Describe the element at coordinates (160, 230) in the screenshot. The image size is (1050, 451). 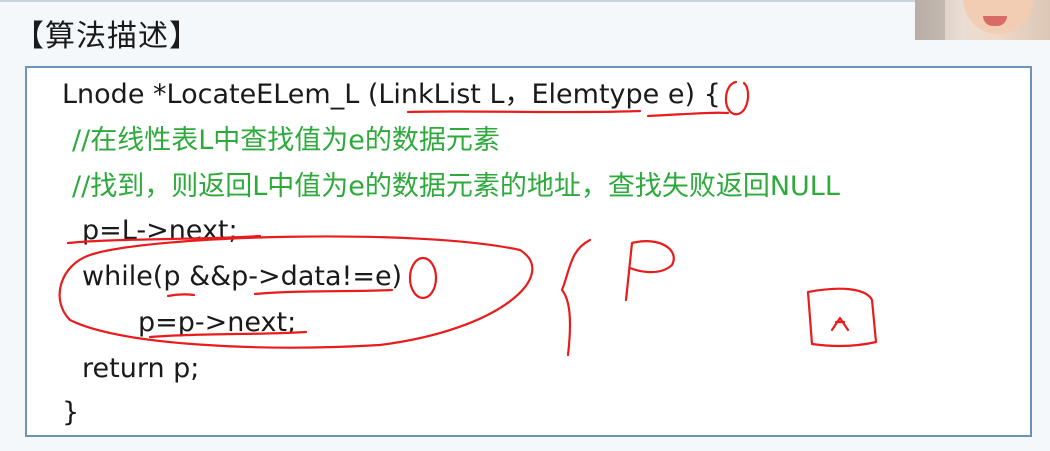
I see `code-line-assign: p=L->next;` at that location.